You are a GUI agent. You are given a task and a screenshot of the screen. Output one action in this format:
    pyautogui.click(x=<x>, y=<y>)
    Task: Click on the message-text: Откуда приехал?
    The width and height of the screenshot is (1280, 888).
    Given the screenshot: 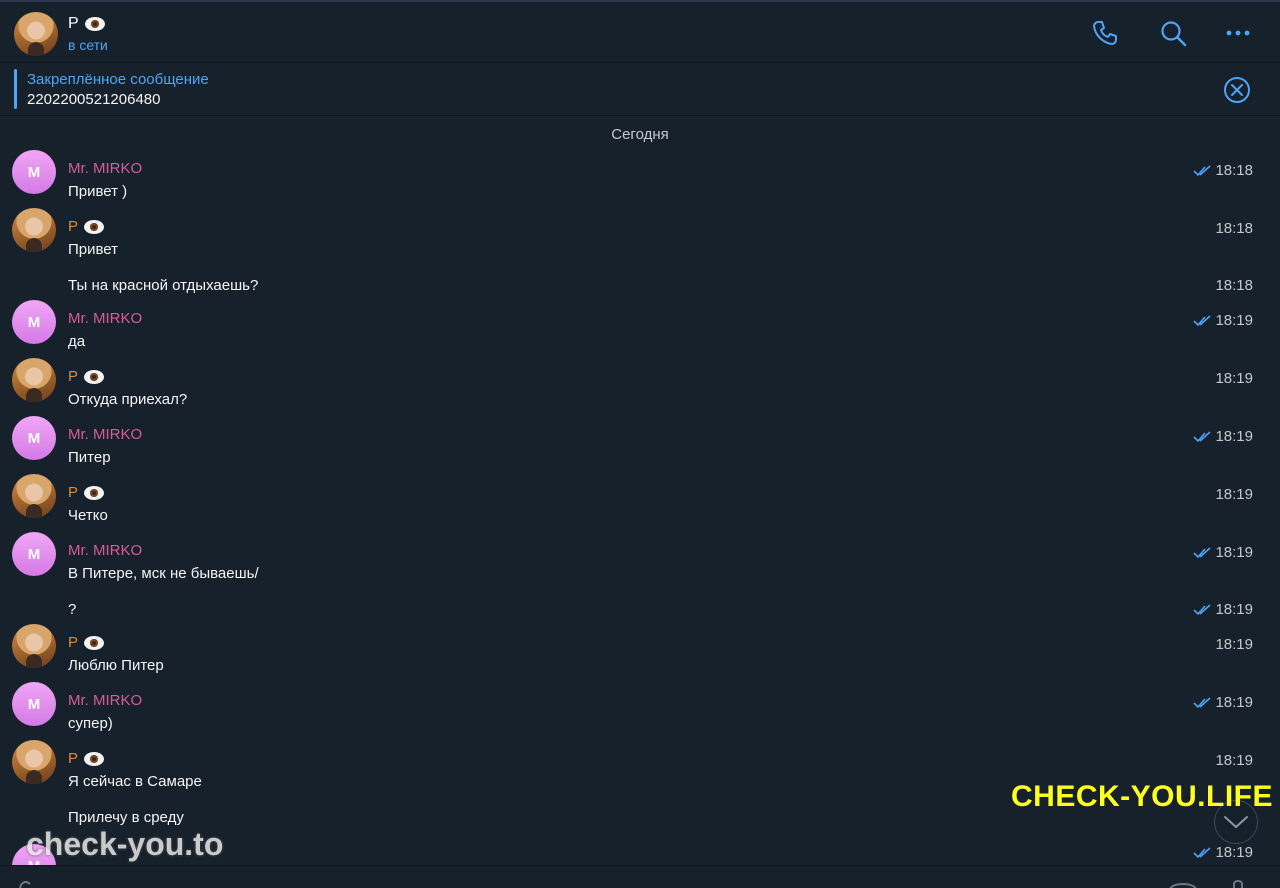 What is the action you would take?
    pyautogui.click(x=128, y=399)
    